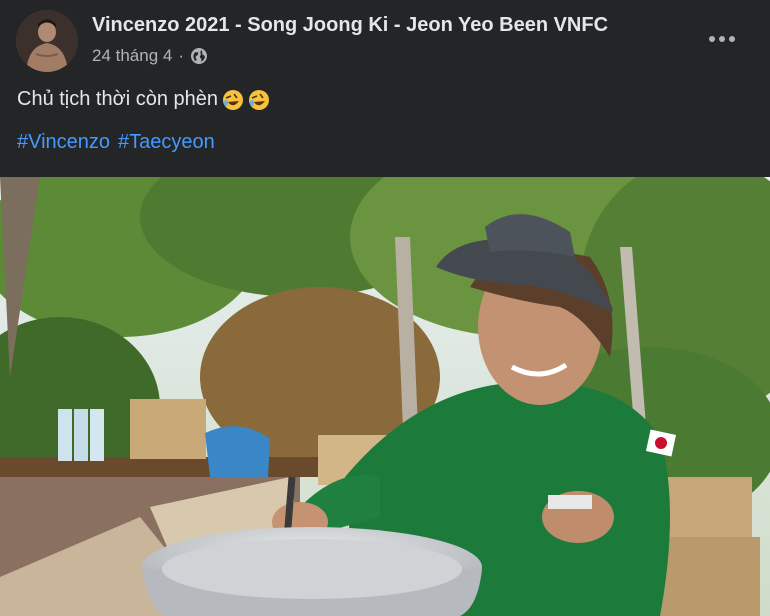  I want to click on author-avatar, so click(47, 41).